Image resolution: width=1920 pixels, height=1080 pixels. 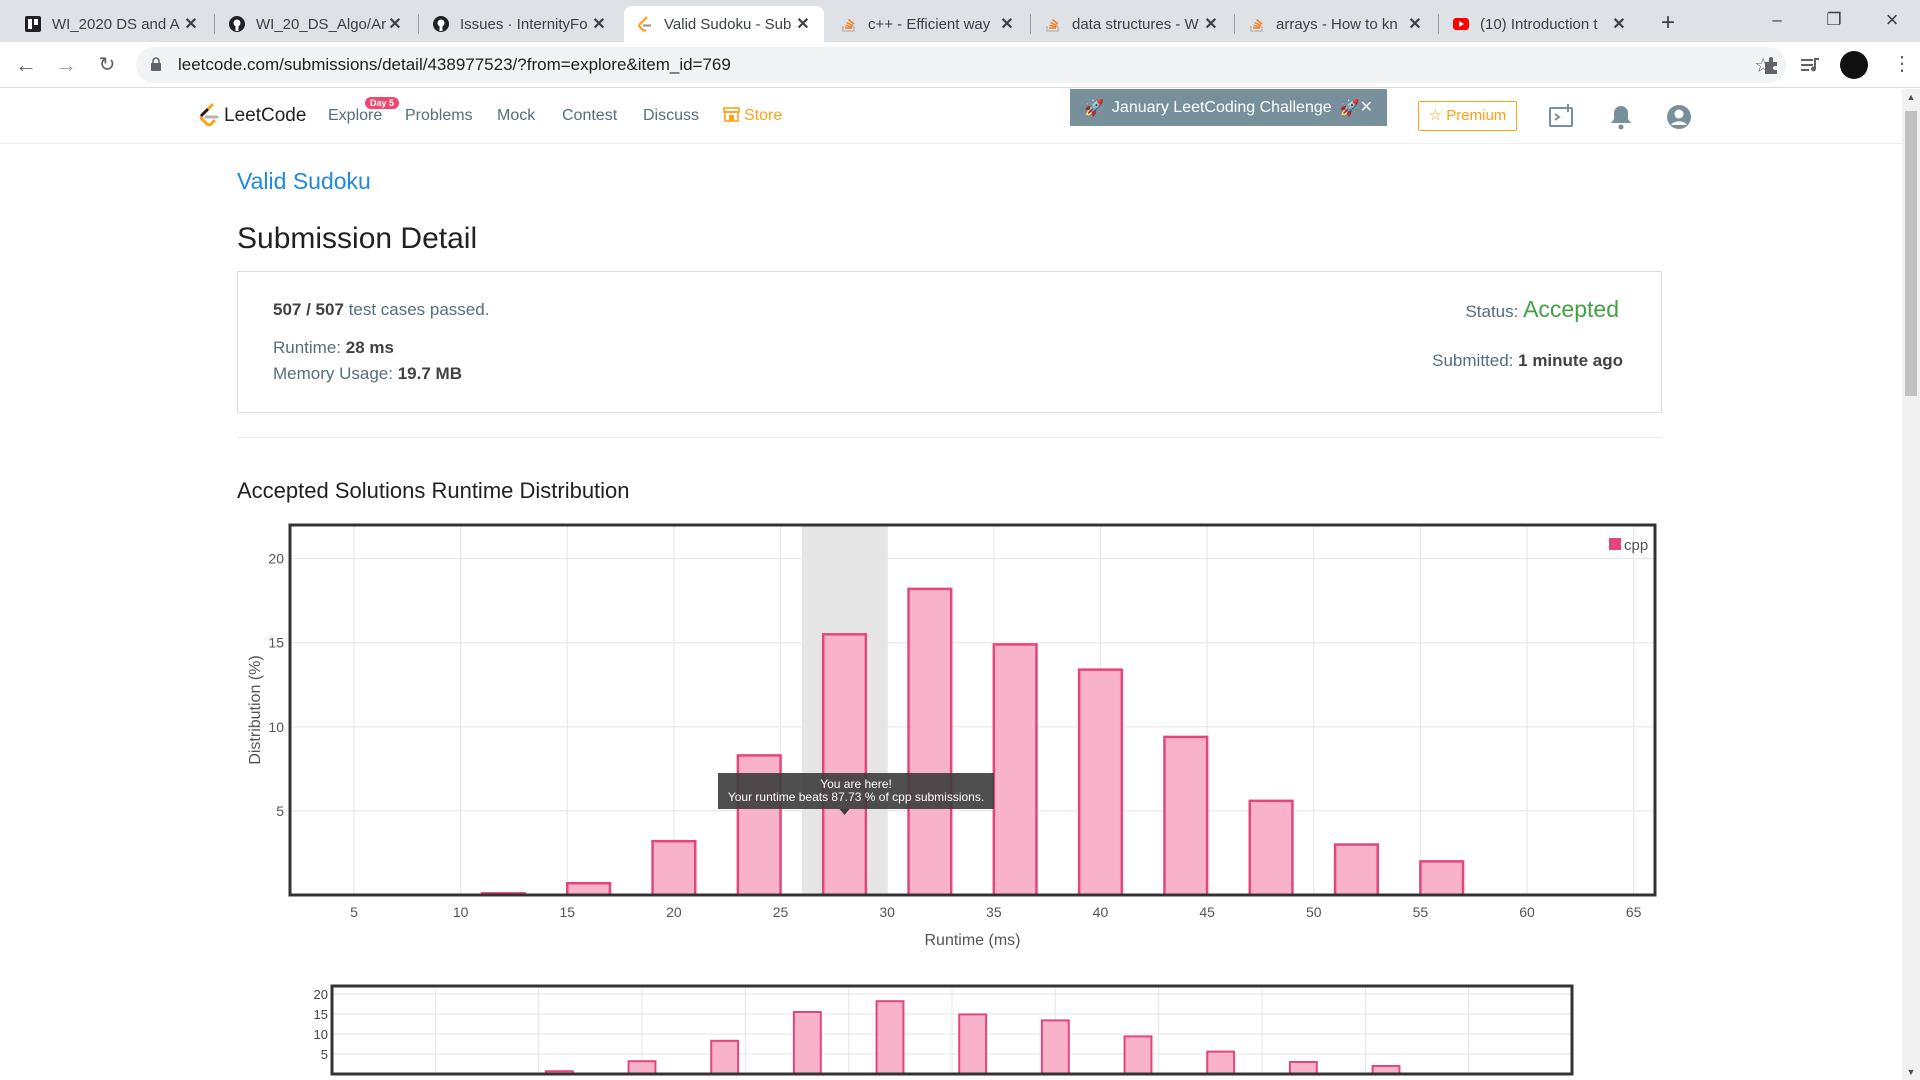 What do you see at coordinates (1911, 97) in the screenshot?
I see `scroll-up-arrow: ▲` at bounding box center [1911, 97].